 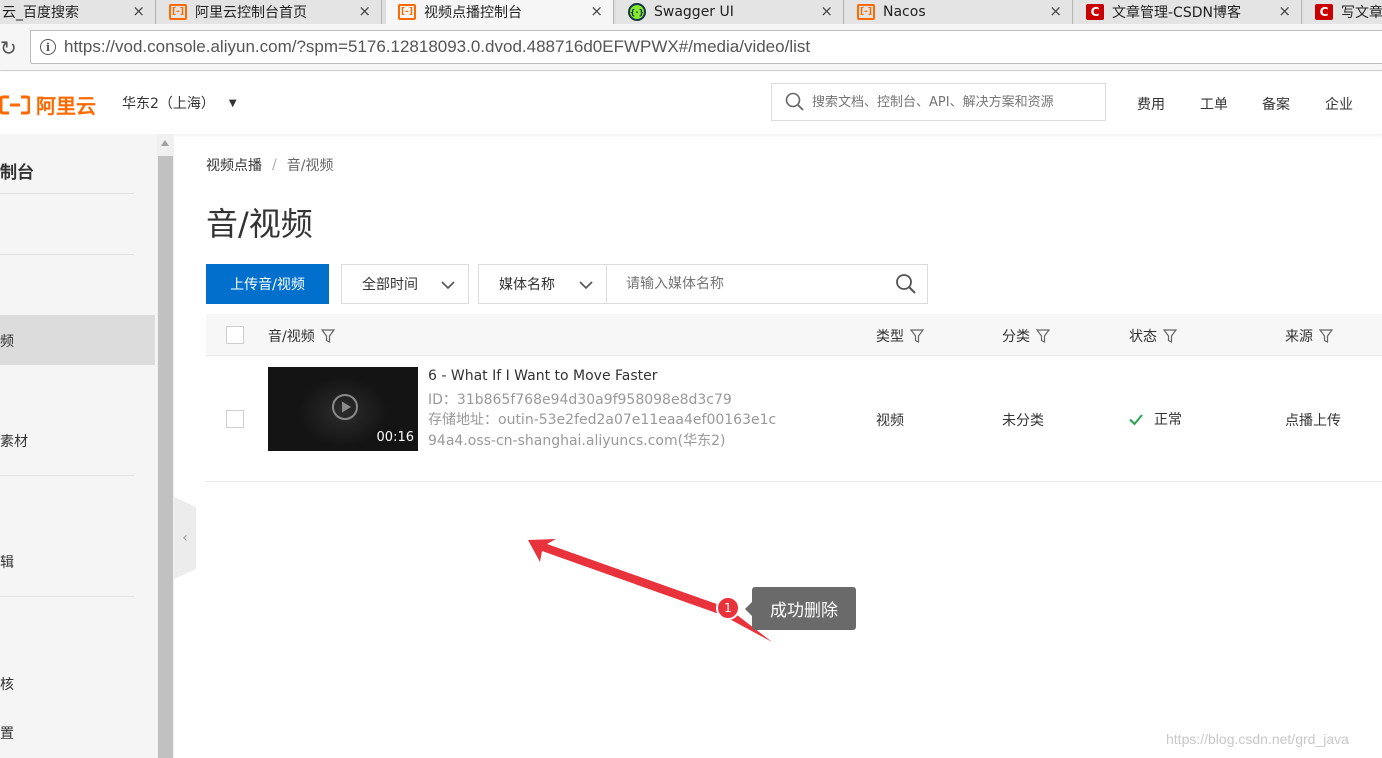 I want to click on breadcrumb-parent: 视频点播, so click(x=234, y=165).